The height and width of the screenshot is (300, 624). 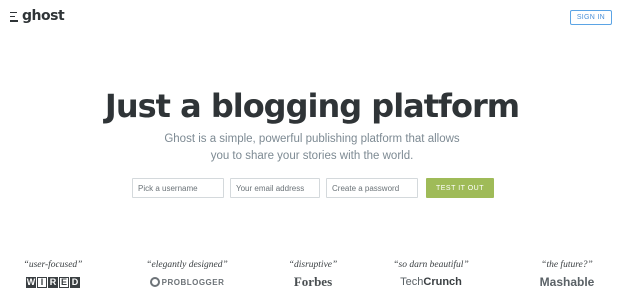 I want to click on site-header: ghost SIGN IN, so click(x=312, y=17).